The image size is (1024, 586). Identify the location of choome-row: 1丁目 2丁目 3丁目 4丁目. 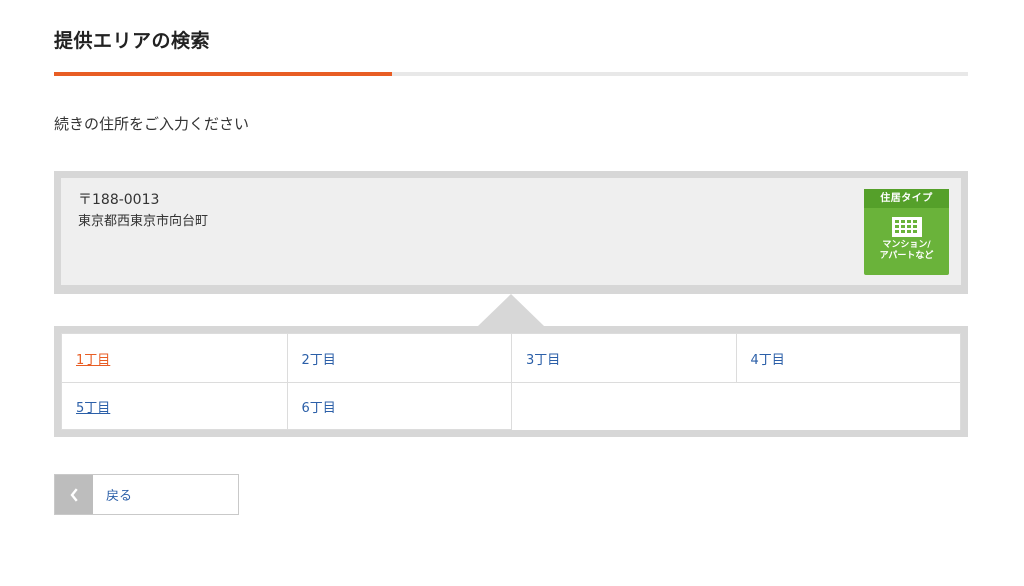
(511, 358).